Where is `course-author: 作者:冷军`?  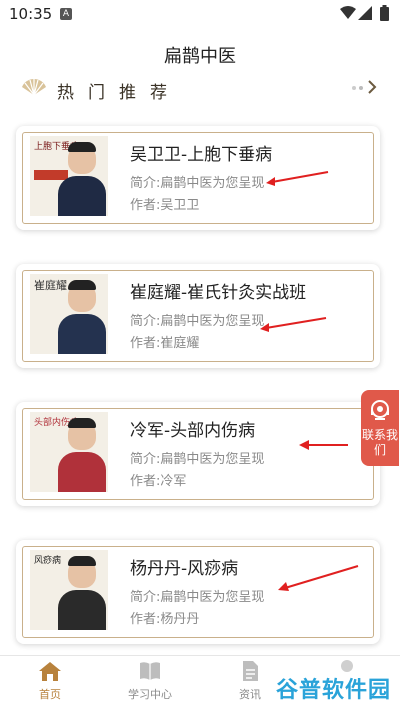
course-author: 作者:冷军 is located at coordinates (158, 481).